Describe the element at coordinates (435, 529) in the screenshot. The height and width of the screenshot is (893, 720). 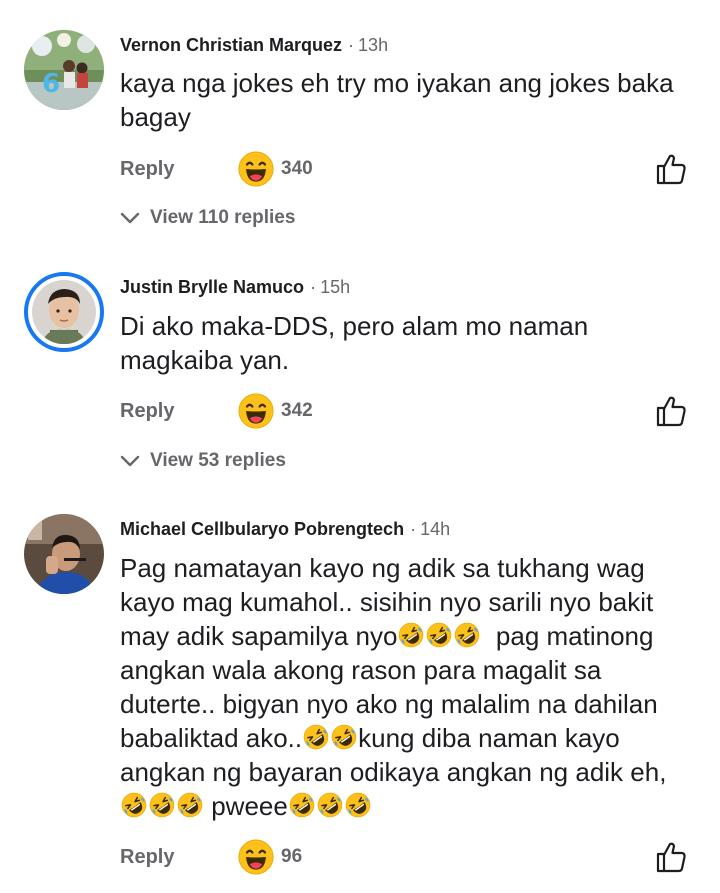
I see `timestamp: 14h` at that location.